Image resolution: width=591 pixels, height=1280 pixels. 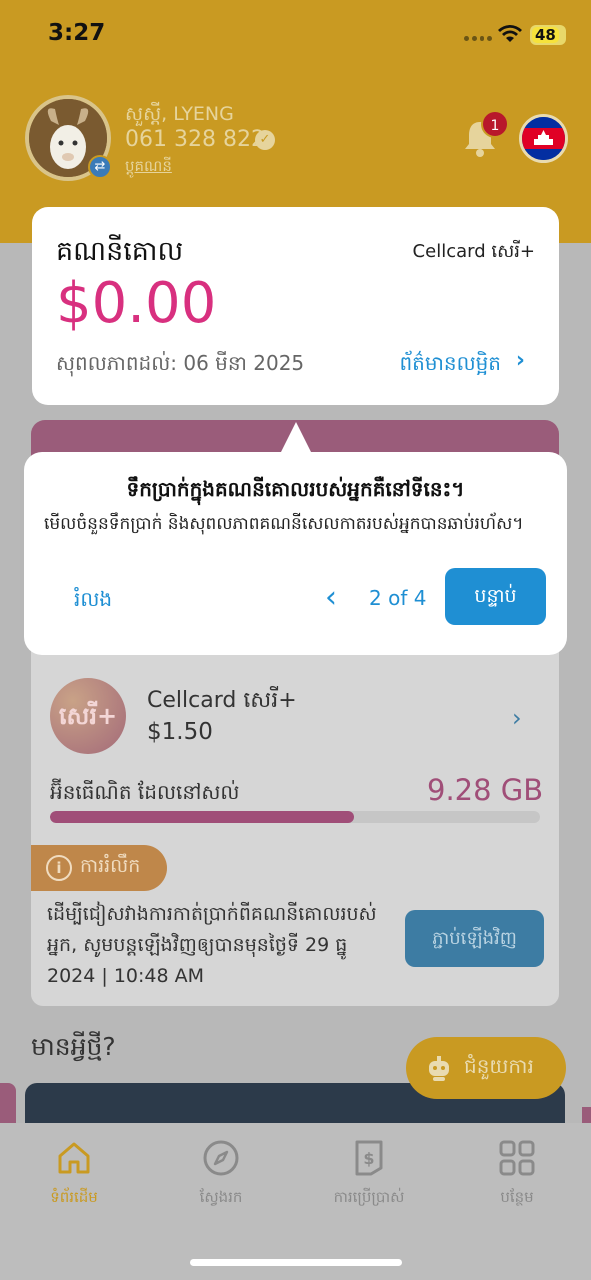 I want to click on tab-label: បន្ថែម, so click(x=517, y=1197).